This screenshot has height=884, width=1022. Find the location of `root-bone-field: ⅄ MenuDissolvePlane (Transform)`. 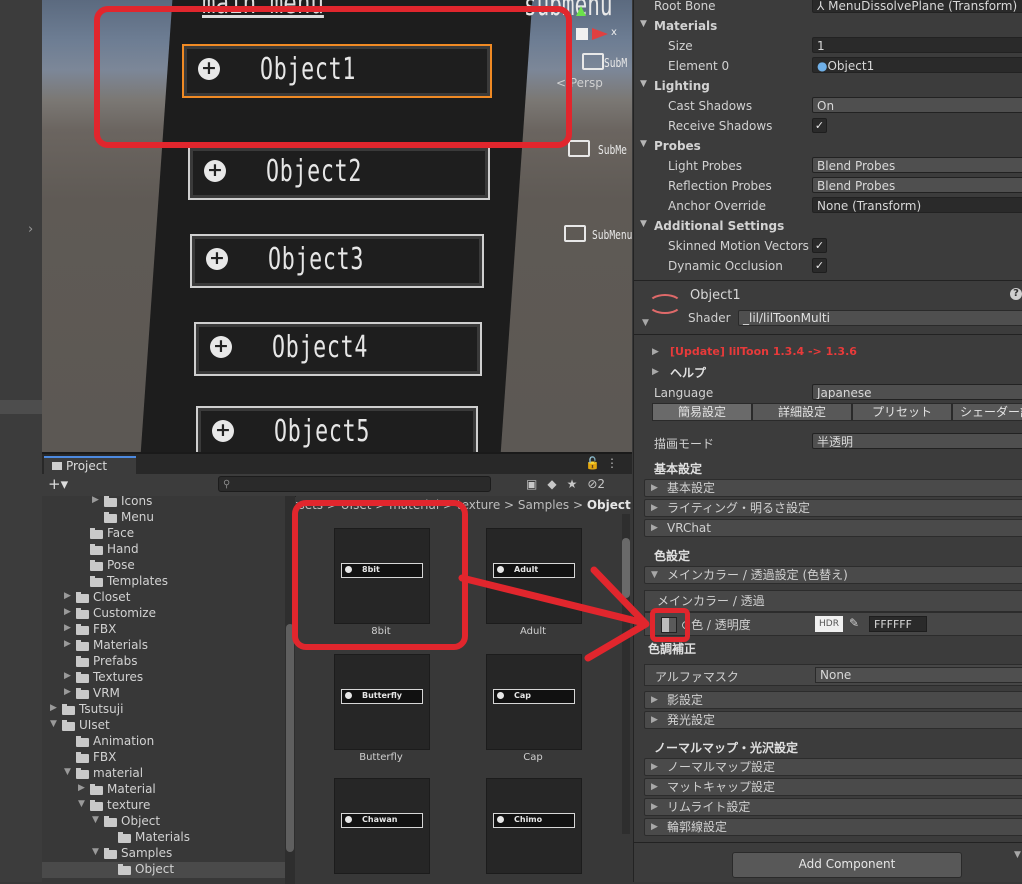

root-bone-field: ⅄ MenuDissolvePlane (Transform) is located at coordinates (917, 6).